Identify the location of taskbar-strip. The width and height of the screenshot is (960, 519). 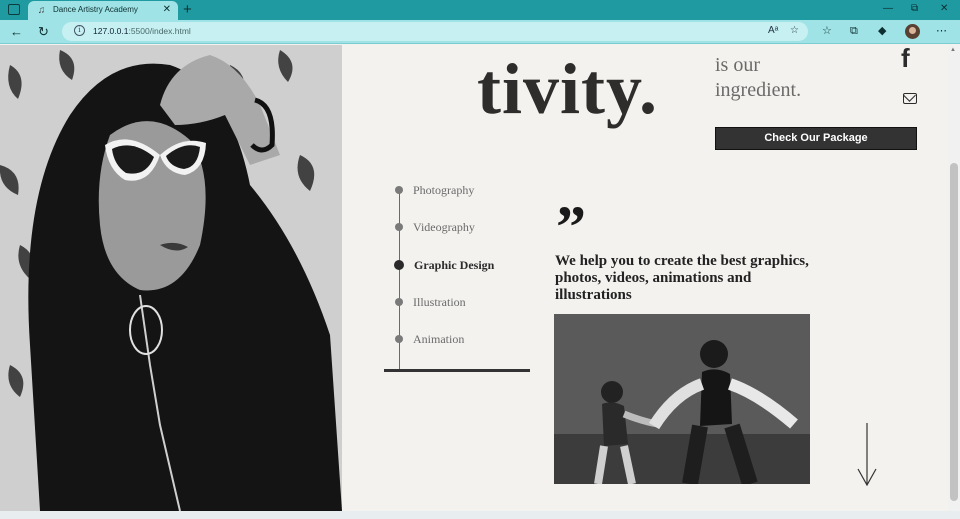
(480, 515).